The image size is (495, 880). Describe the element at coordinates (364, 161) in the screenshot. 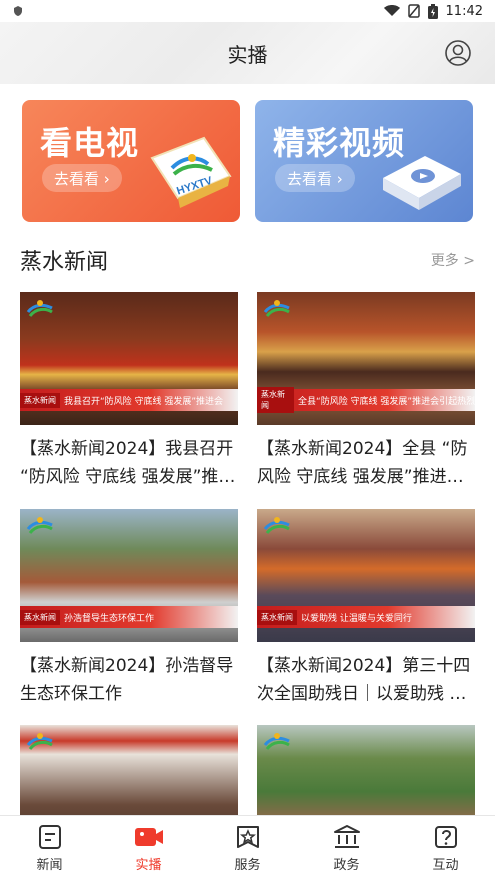

I see `featured-video-banner: 精彩视频 去看看 ›` at that location.